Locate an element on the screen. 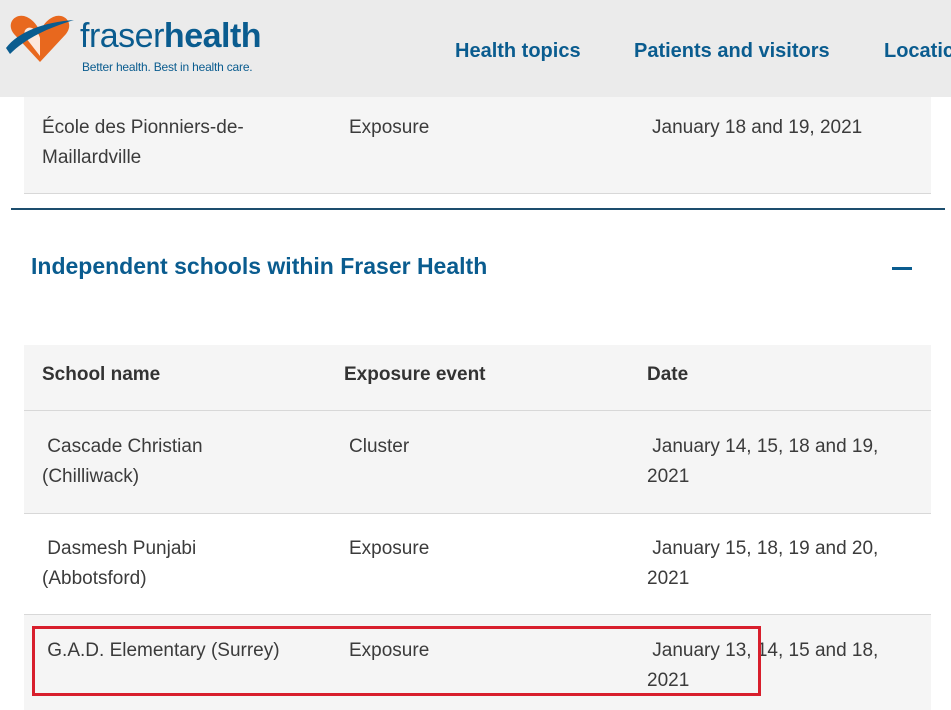  collapse-button is located at coordinates (902, 268).